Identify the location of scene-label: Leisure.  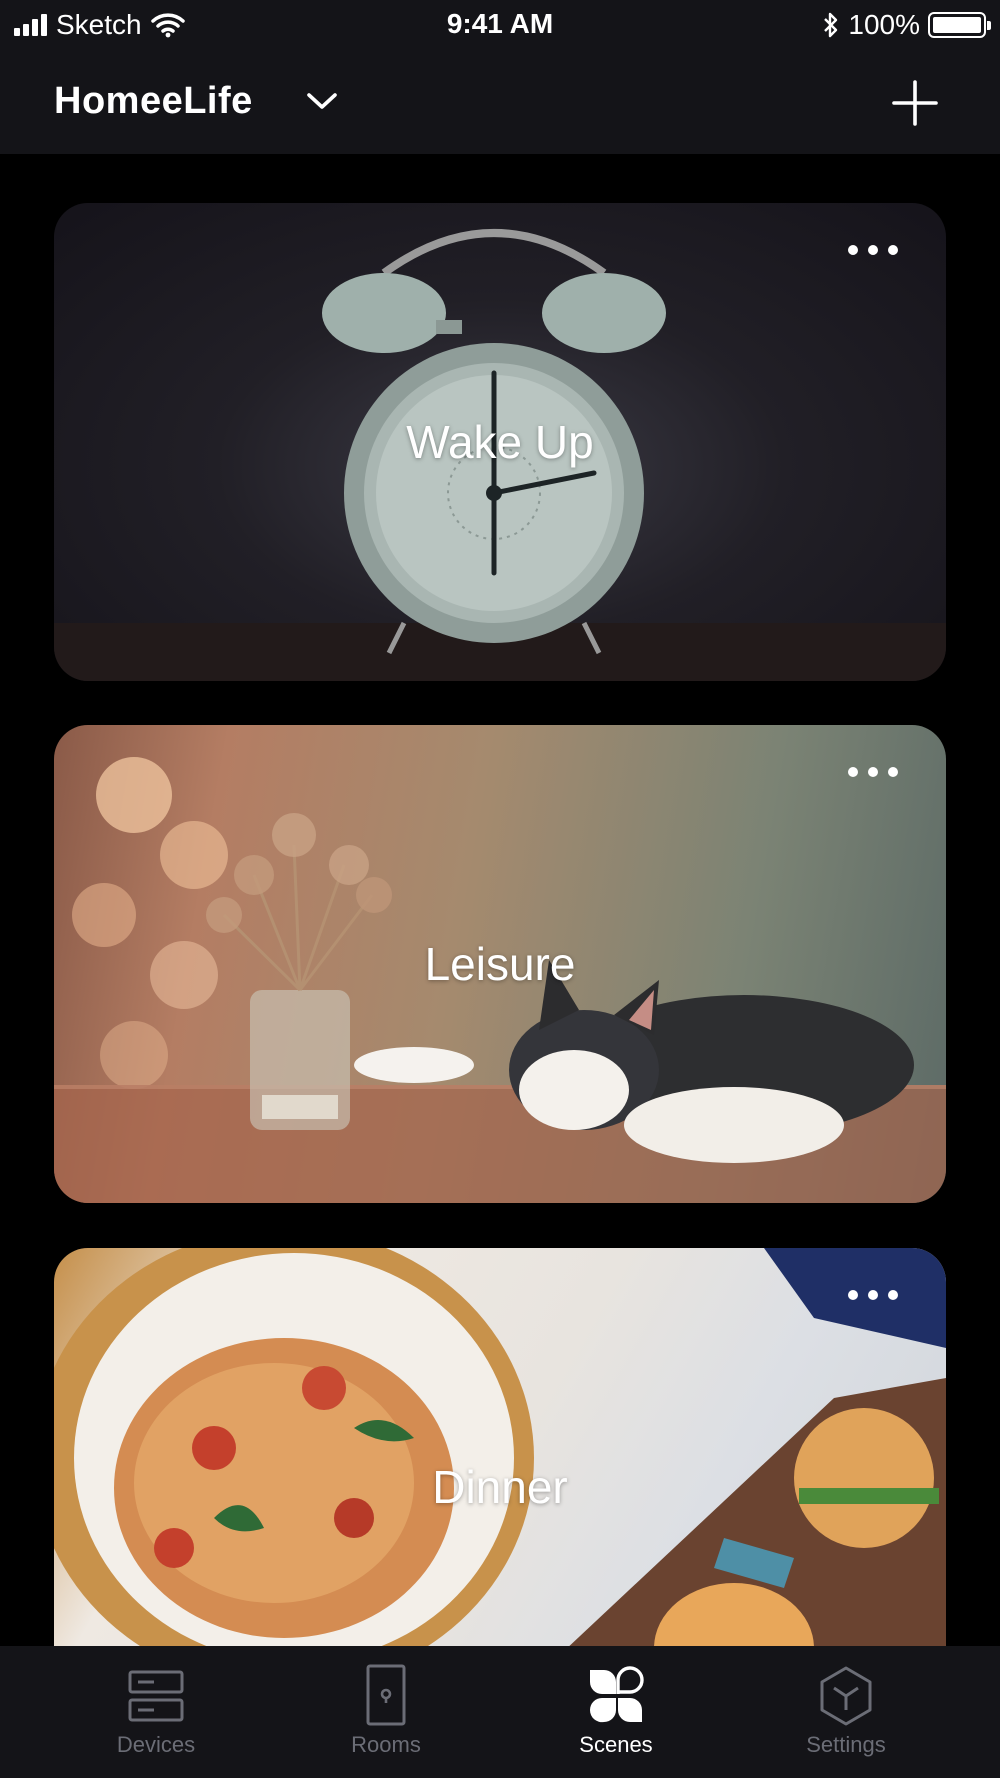
(500, 964).